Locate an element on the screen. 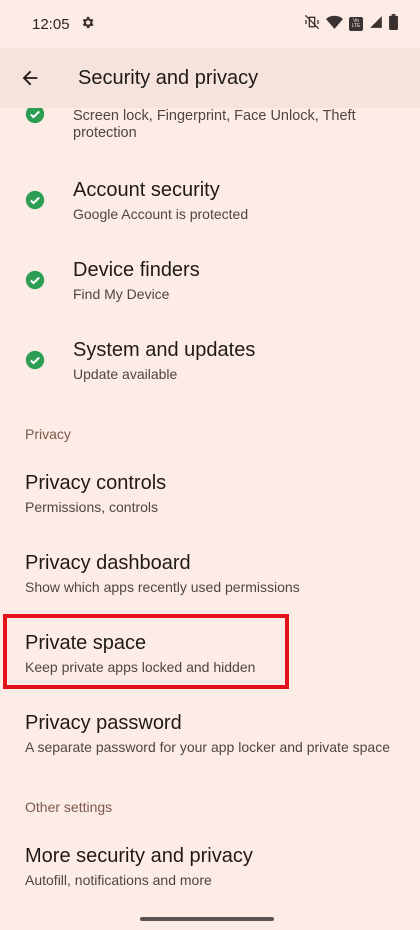  top-app-bar: Security and privacy is located at coordinates (210, 78).